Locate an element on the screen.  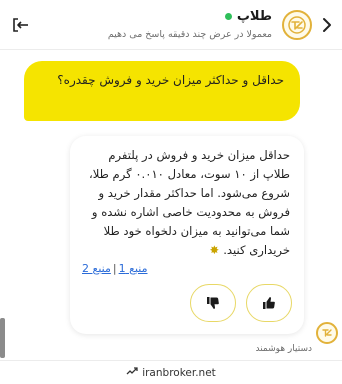
chart-trend-icon is located at coordinates (132, 372).